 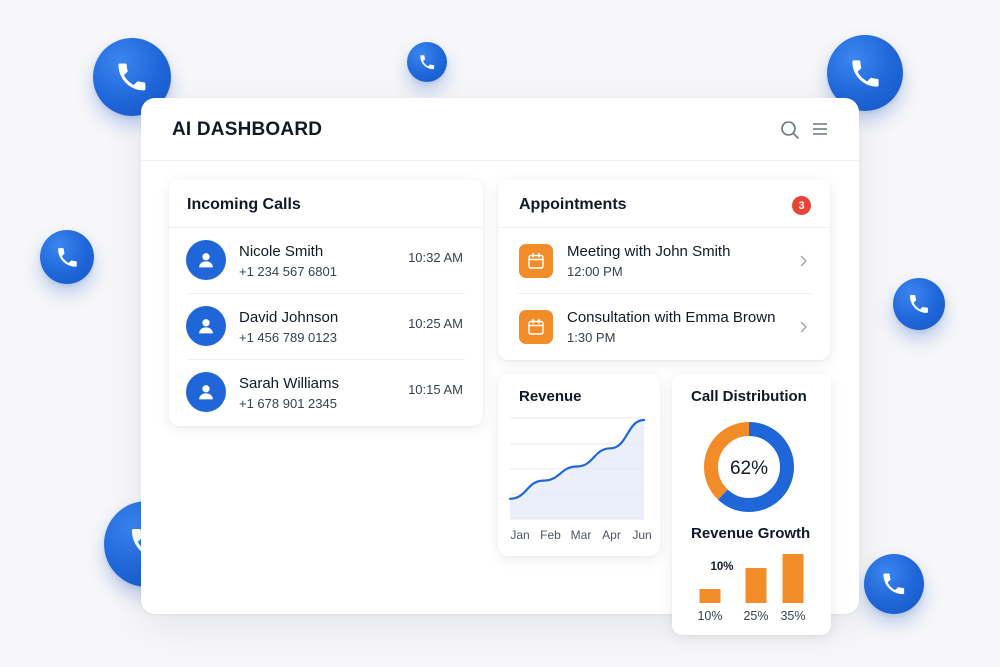 I want to click on call-list-item: Nicole Smith +1 234 567 6801 10:32 AM, so click(x=326, y=261).